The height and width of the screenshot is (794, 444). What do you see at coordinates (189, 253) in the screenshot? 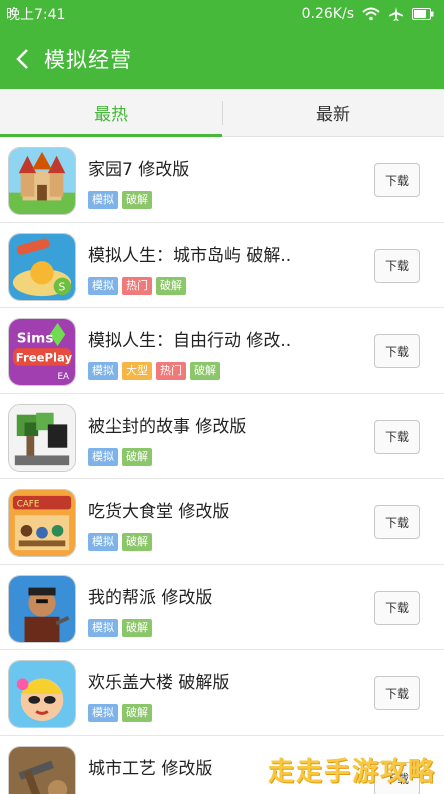
I see `game-title: 模拟人生：城市岛屿 破解..` at bounding box center [189, 253].